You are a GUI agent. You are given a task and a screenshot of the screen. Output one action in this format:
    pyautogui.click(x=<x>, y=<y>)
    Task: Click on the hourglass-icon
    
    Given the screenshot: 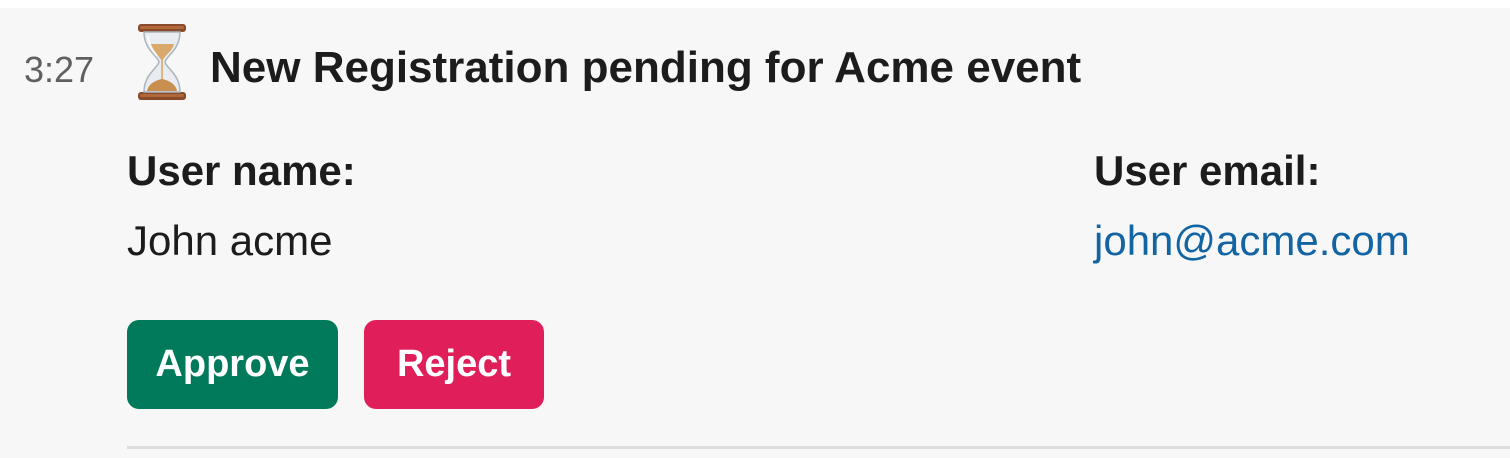 What is the action you would take?
    pyautogui.click(x=162, y=62)
    